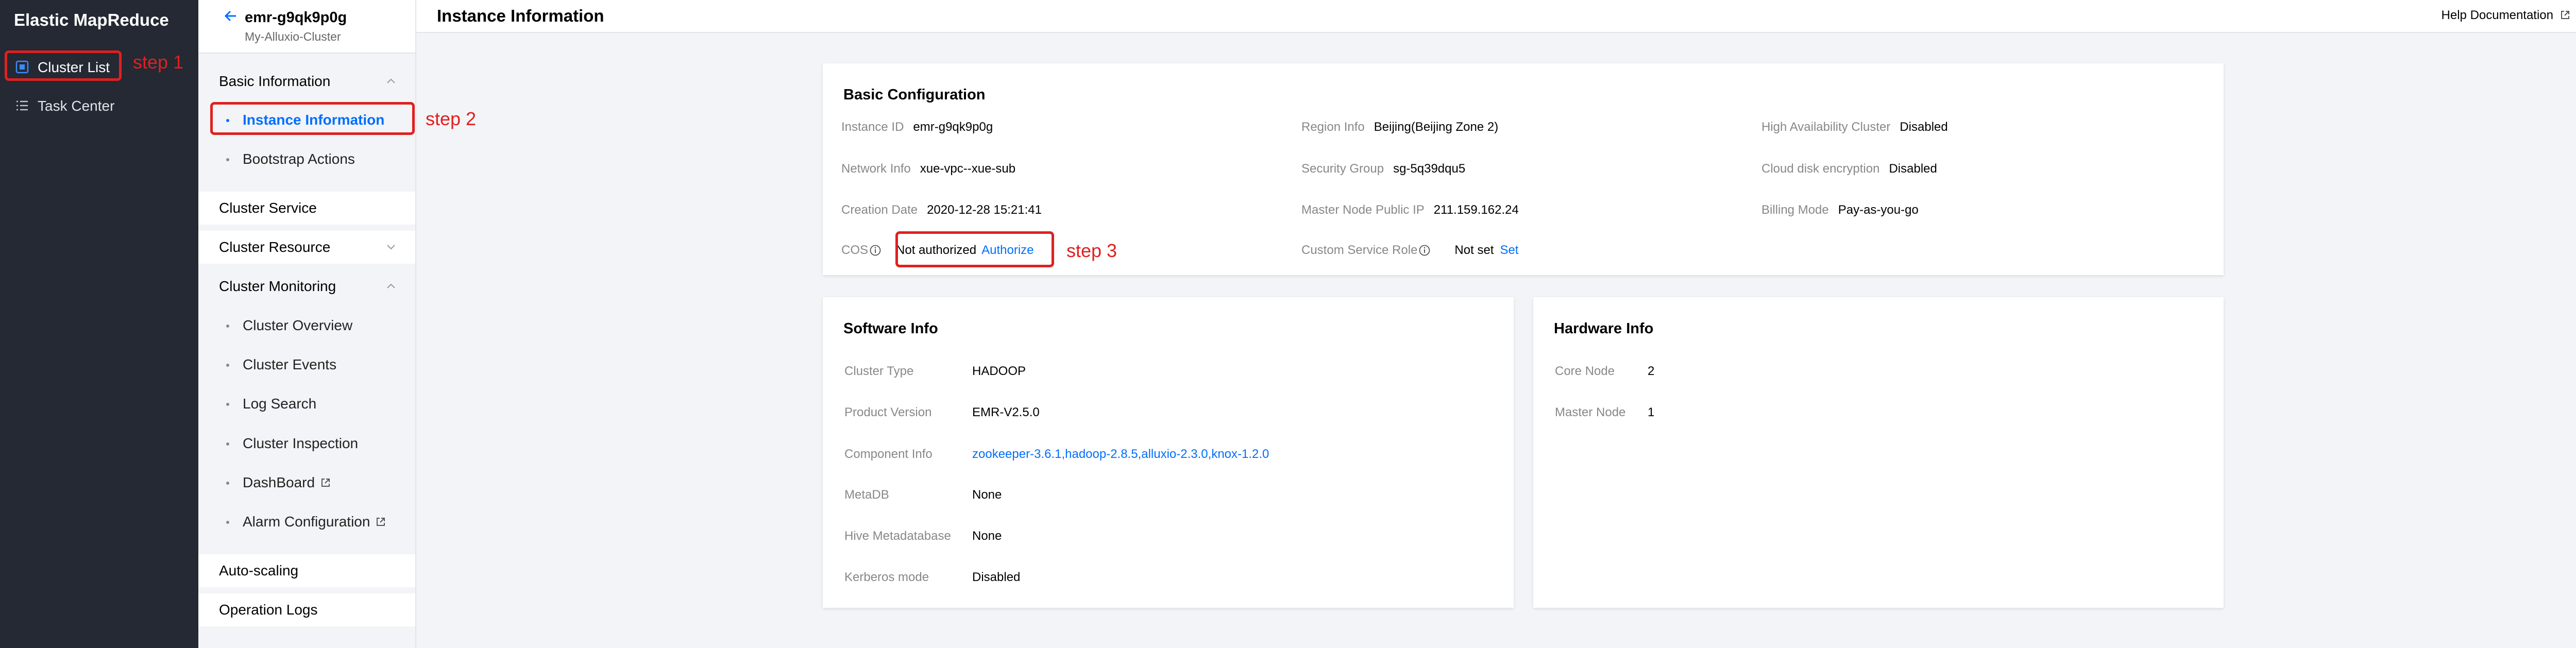 The width and height of the screenshot is (2576, 648). I want to click on menu-item-operation-logs: Operation Logs, so click(306, 609).